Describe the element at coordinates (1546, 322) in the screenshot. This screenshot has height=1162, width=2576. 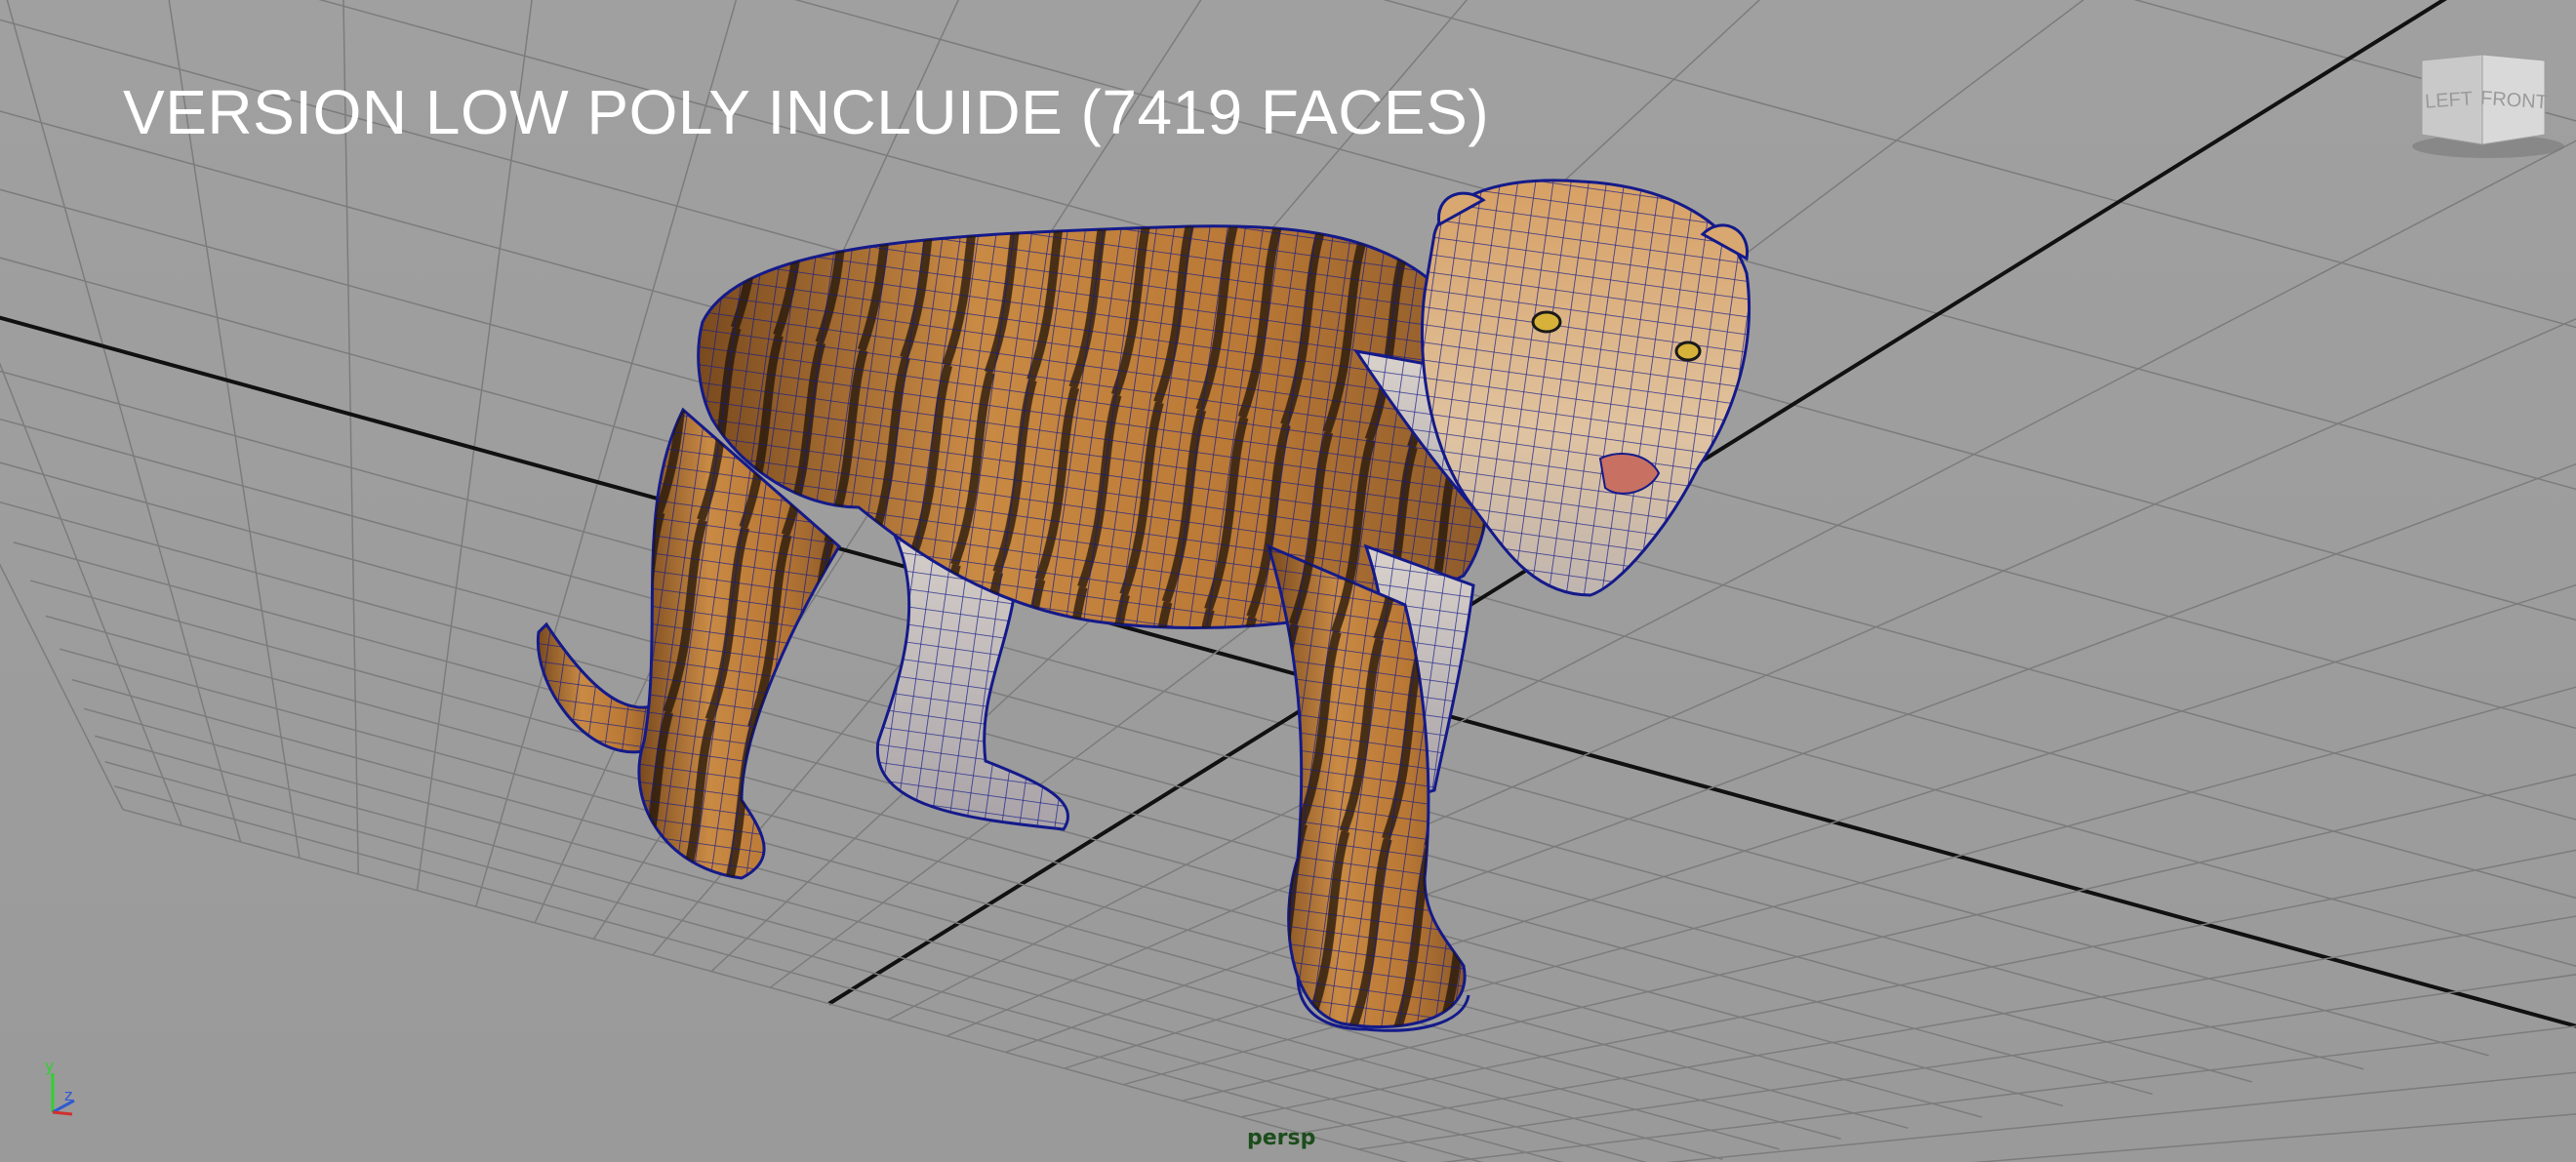
I see `tiger-eye-left` at that location.